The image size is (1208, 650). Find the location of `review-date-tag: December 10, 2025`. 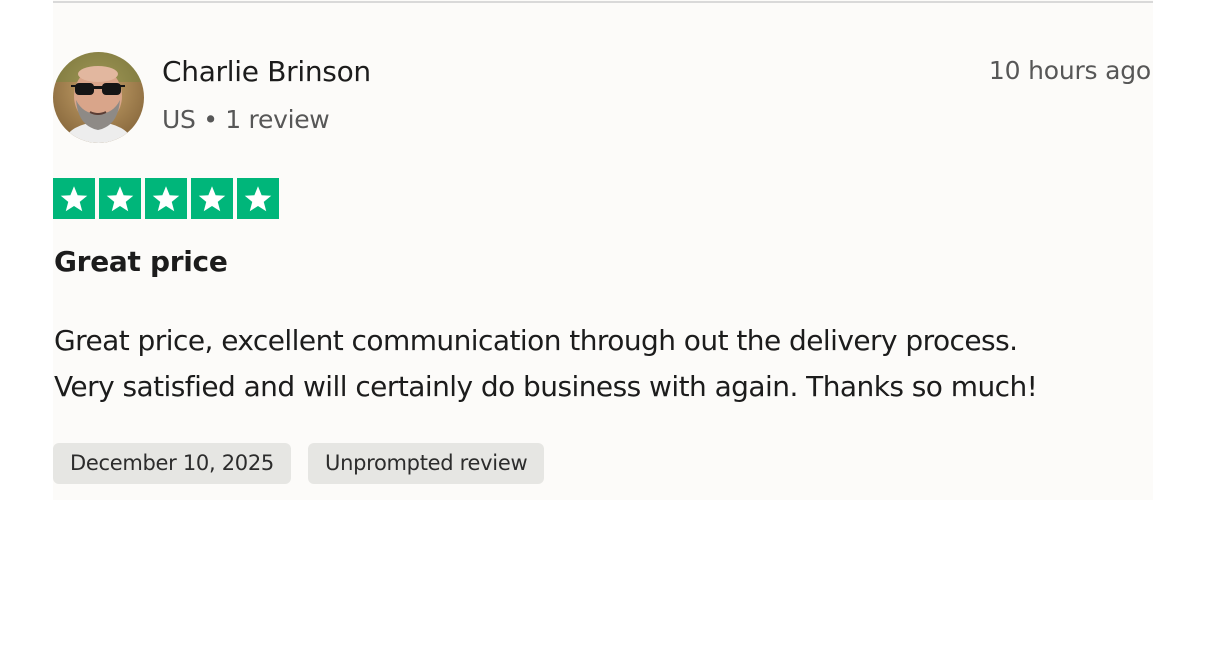

review-date-tag: December 10, 2025 is located at coordinates (172, 463).